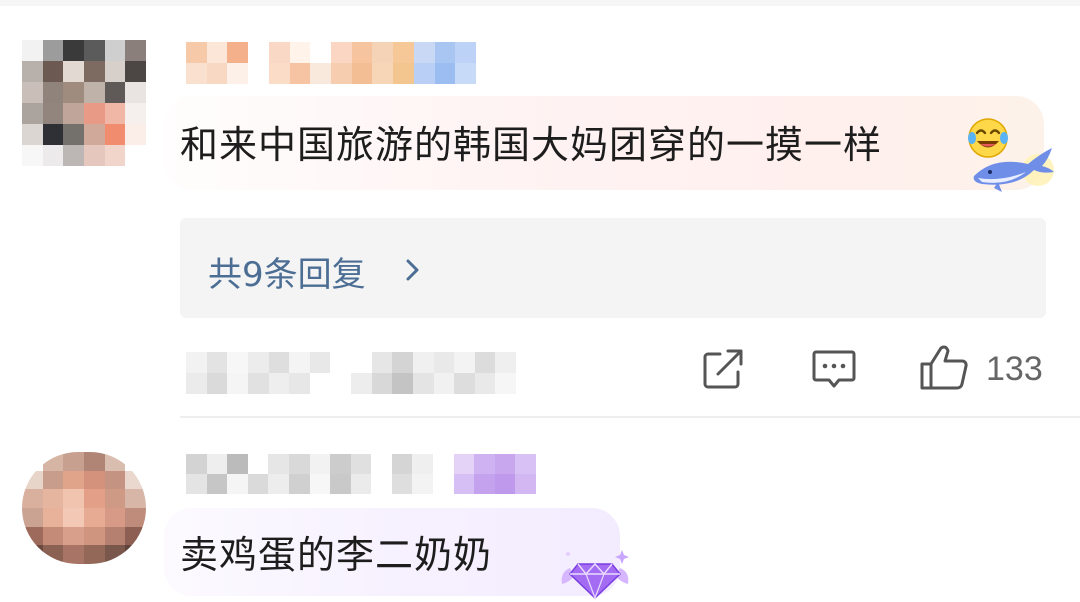 The width and height of the screenshot is (1080, 602). Describe the element at coordinates (413, 270) in the screenshot. I see `chevron-right-icon` at that location.